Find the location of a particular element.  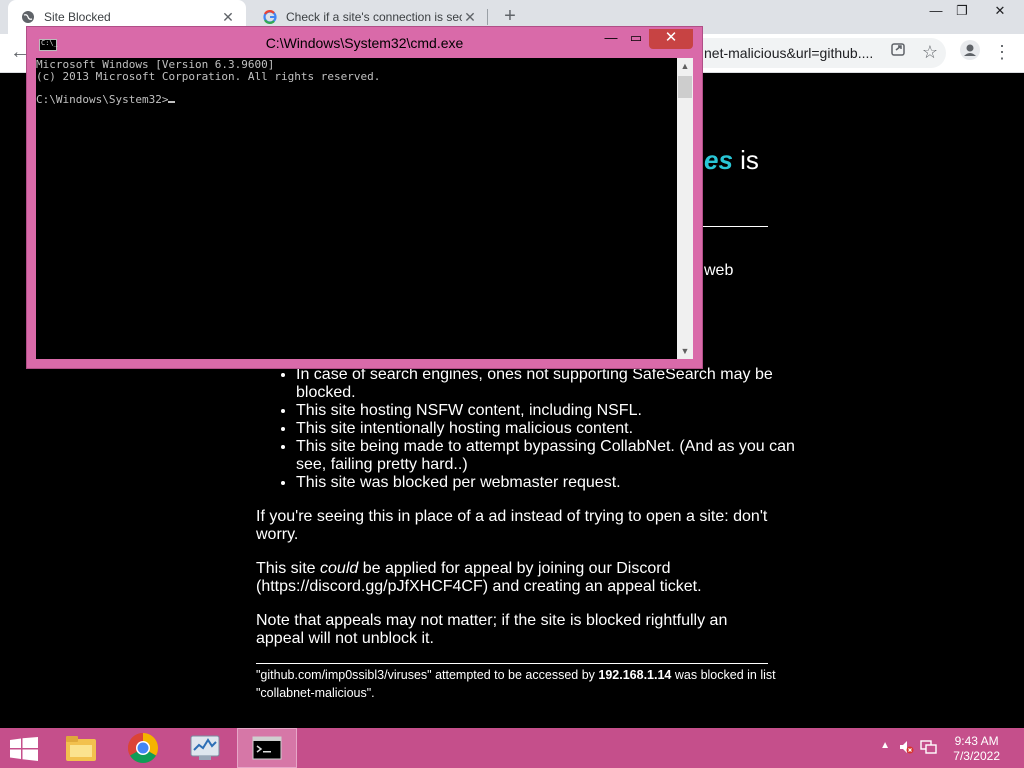

text-cursor is located at coordinates (172, 101).